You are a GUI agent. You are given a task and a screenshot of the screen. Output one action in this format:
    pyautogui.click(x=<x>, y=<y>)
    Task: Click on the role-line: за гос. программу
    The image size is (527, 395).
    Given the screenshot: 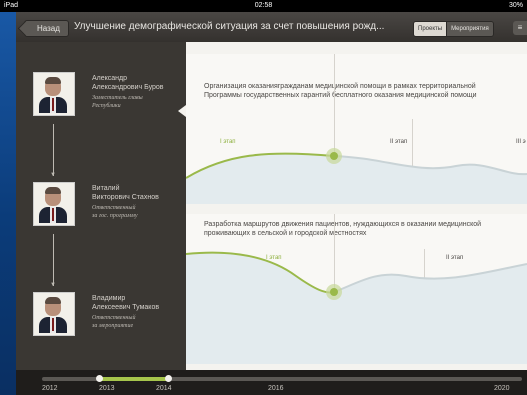 What is the action you would take?
    pyautogui.click(x=115, y=216)
    